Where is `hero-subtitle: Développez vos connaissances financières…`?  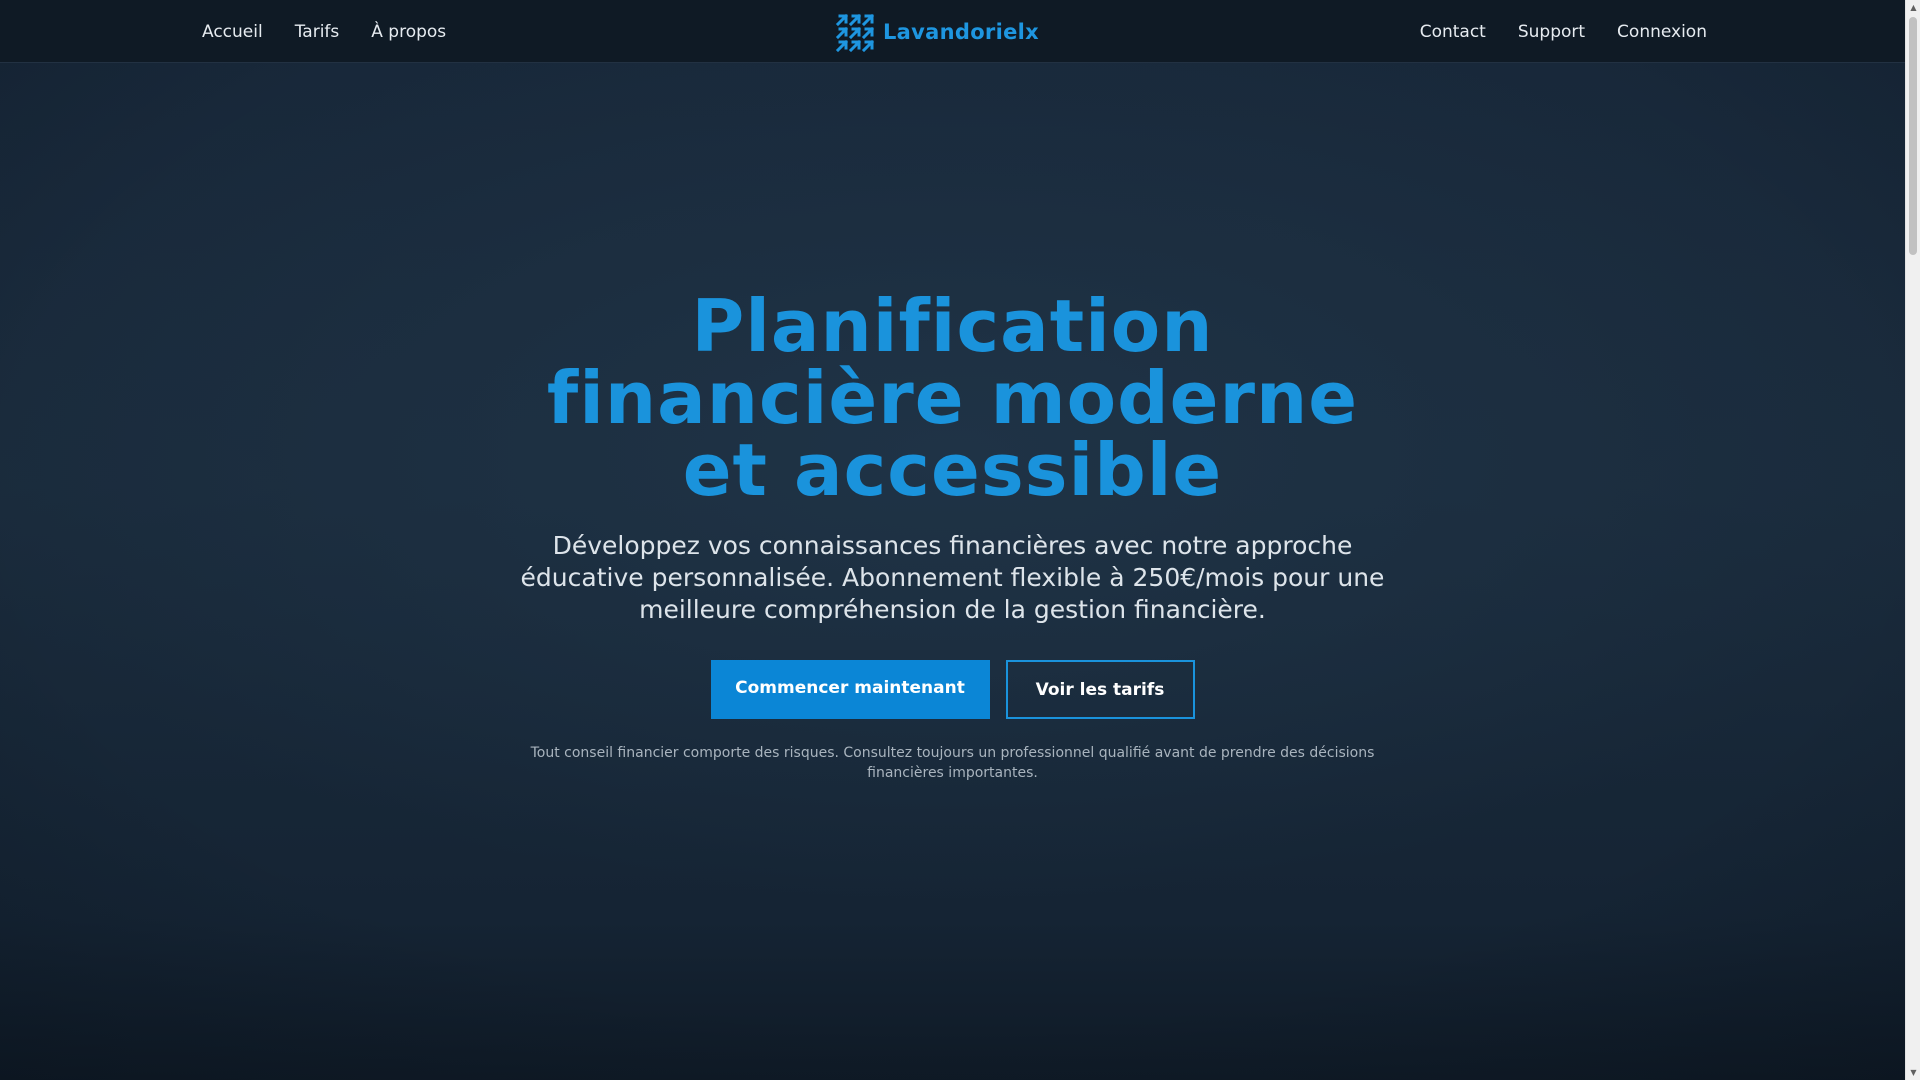 hero-subtitle: Développez vos connaissances financières… is located at coordinates (952, 577).